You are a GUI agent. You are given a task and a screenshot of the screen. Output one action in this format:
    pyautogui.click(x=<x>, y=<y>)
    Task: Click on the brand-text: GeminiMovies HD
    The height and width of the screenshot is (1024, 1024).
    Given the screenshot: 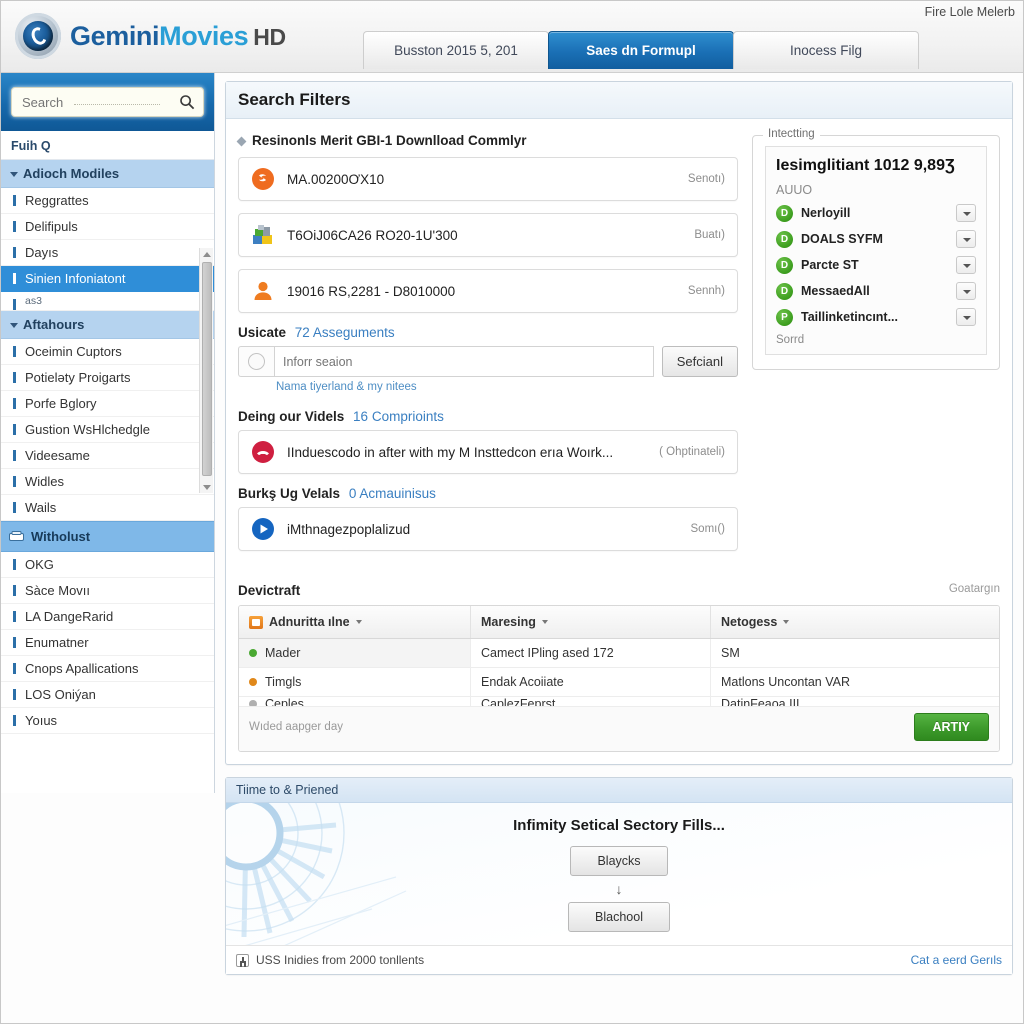 What is the action you would take?
    pyautogui.click(x=178, y=36)
    